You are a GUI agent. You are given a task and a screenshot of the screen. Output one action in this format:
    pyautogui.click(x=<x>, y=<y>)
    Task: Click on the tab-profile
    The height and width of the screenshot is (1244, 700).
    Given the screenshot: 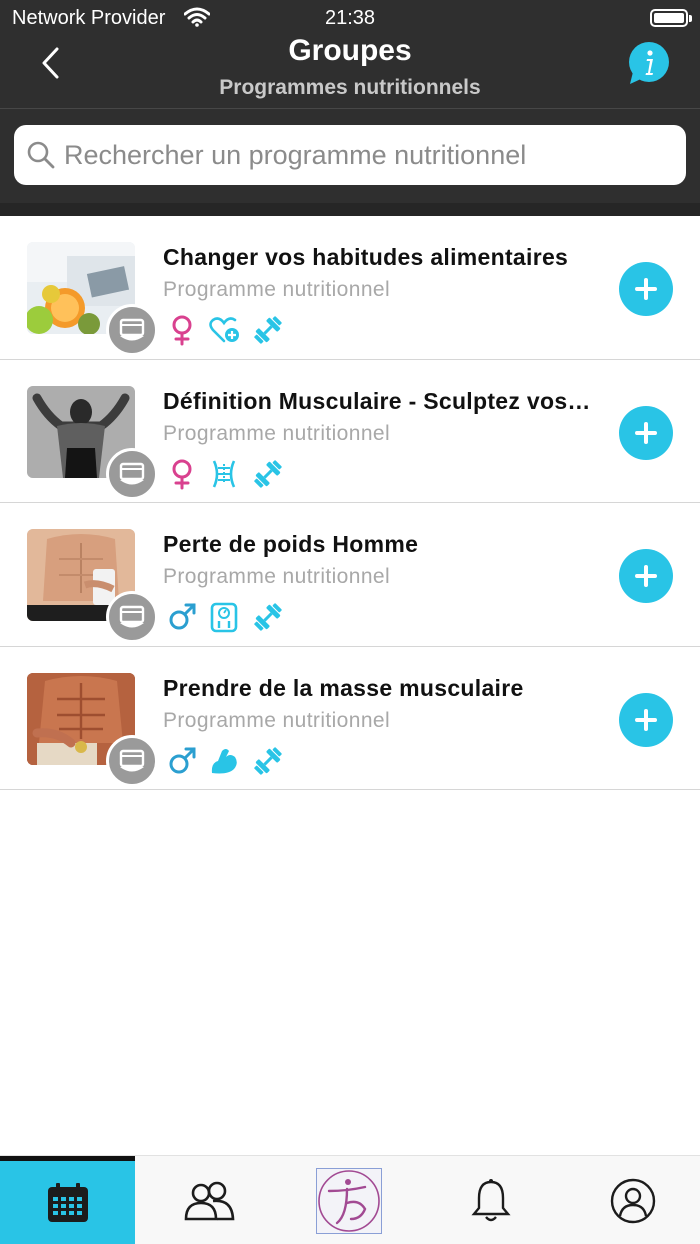 What is the action you would take?
    pyautogui.click(x=632, y=1200)
    